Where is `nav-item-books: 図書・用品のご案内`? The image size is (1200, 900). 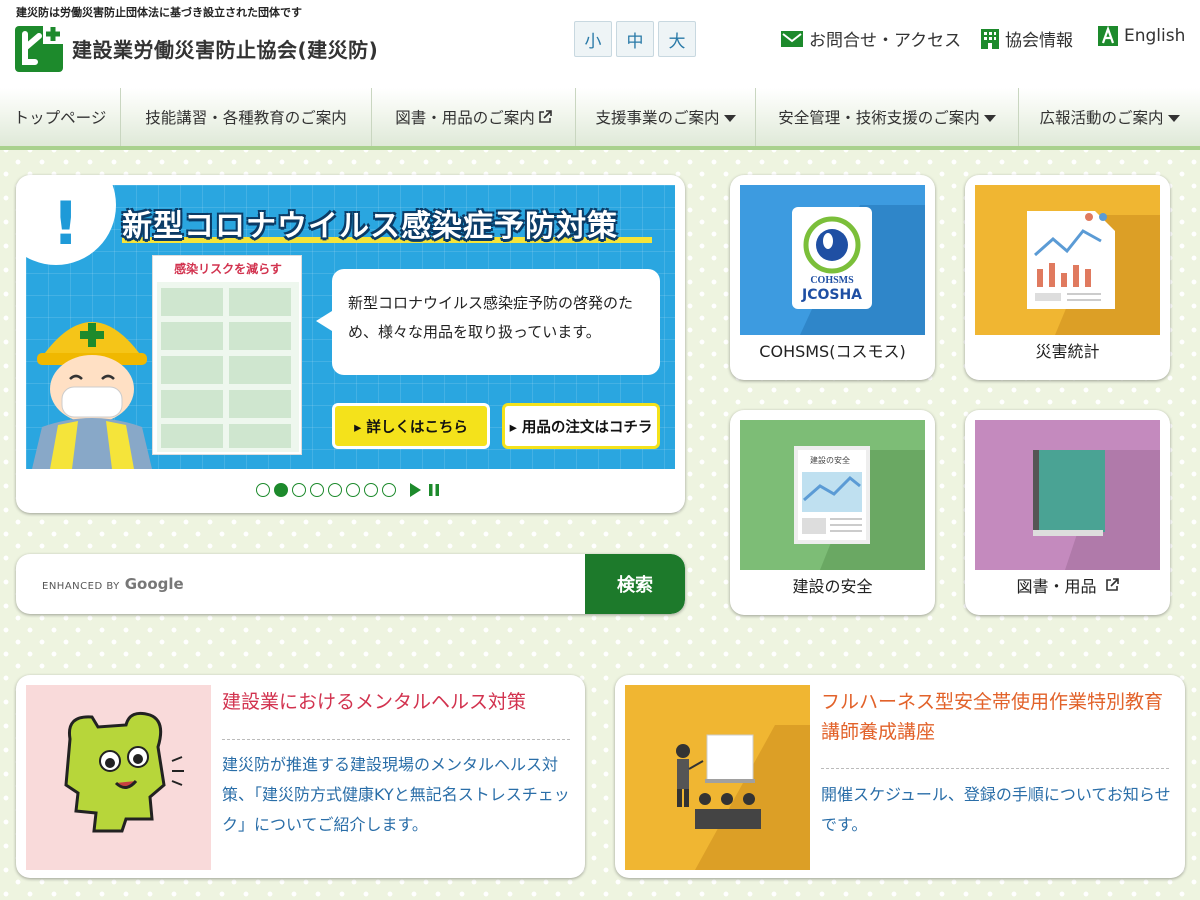
nav-item-books: 図書・用品のご案内 is located at coordinates (474, 117).